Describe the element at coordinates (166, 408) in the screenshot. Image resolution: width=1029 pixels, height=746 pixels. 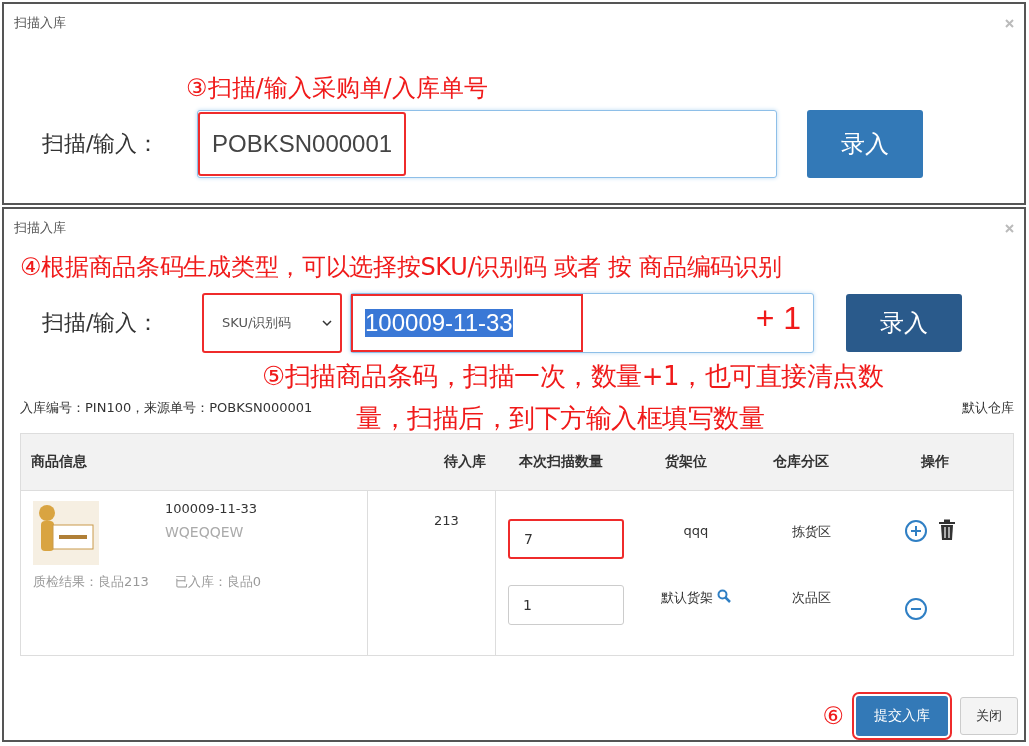
I see `order-info: 入库编号：PIN100，来源单号：POBKSN000001` at that location.